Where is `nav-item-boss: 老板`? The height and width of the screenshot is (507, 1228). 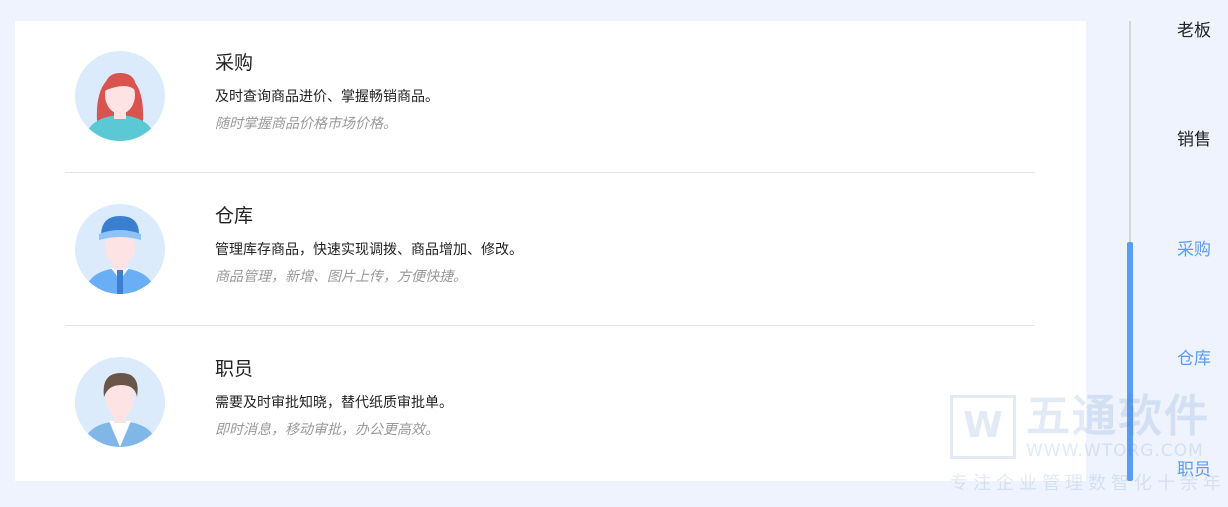 nav-item-boss: 老板 is located at coordinates (1194, 31).